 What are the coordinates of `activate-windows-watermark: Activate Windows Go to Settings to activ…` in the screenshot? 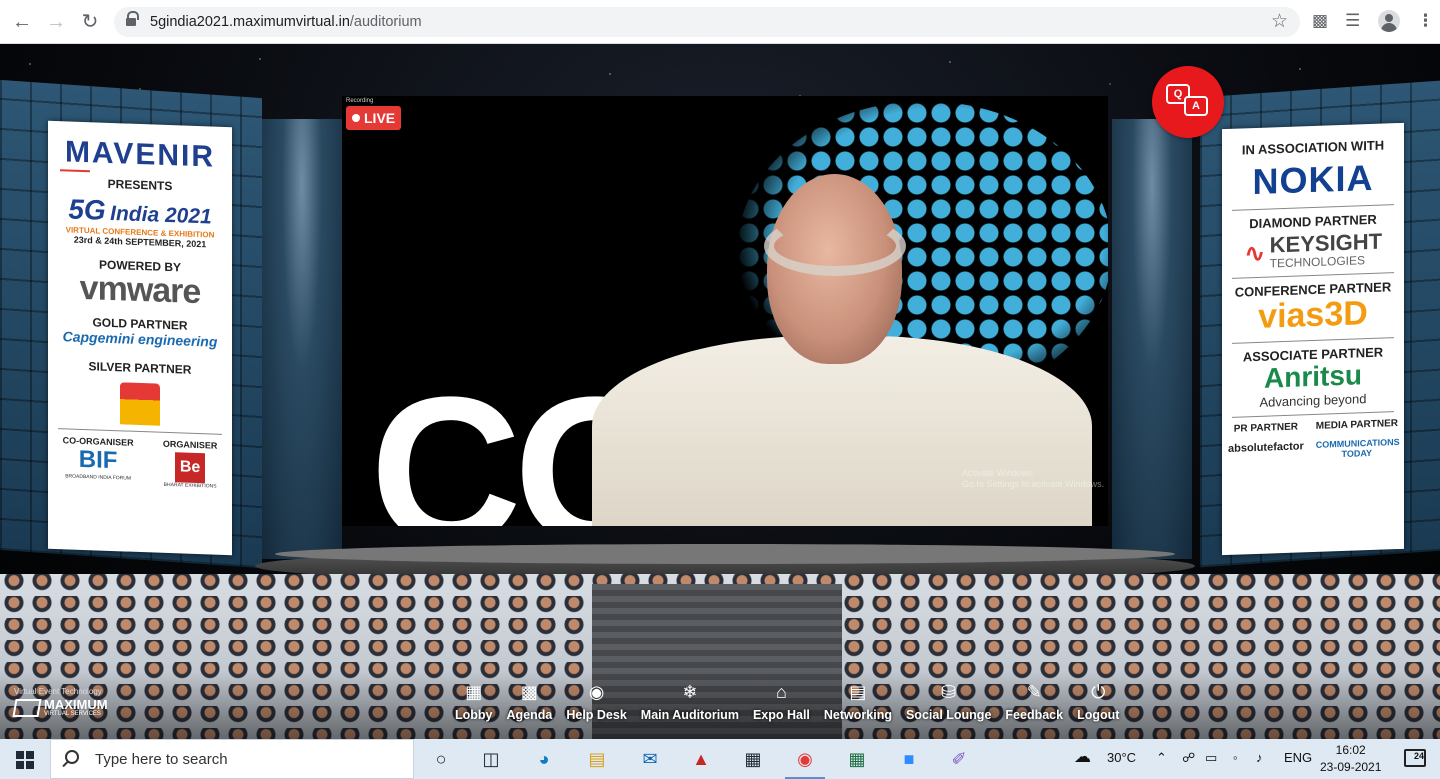 It's located at (1033, 479).